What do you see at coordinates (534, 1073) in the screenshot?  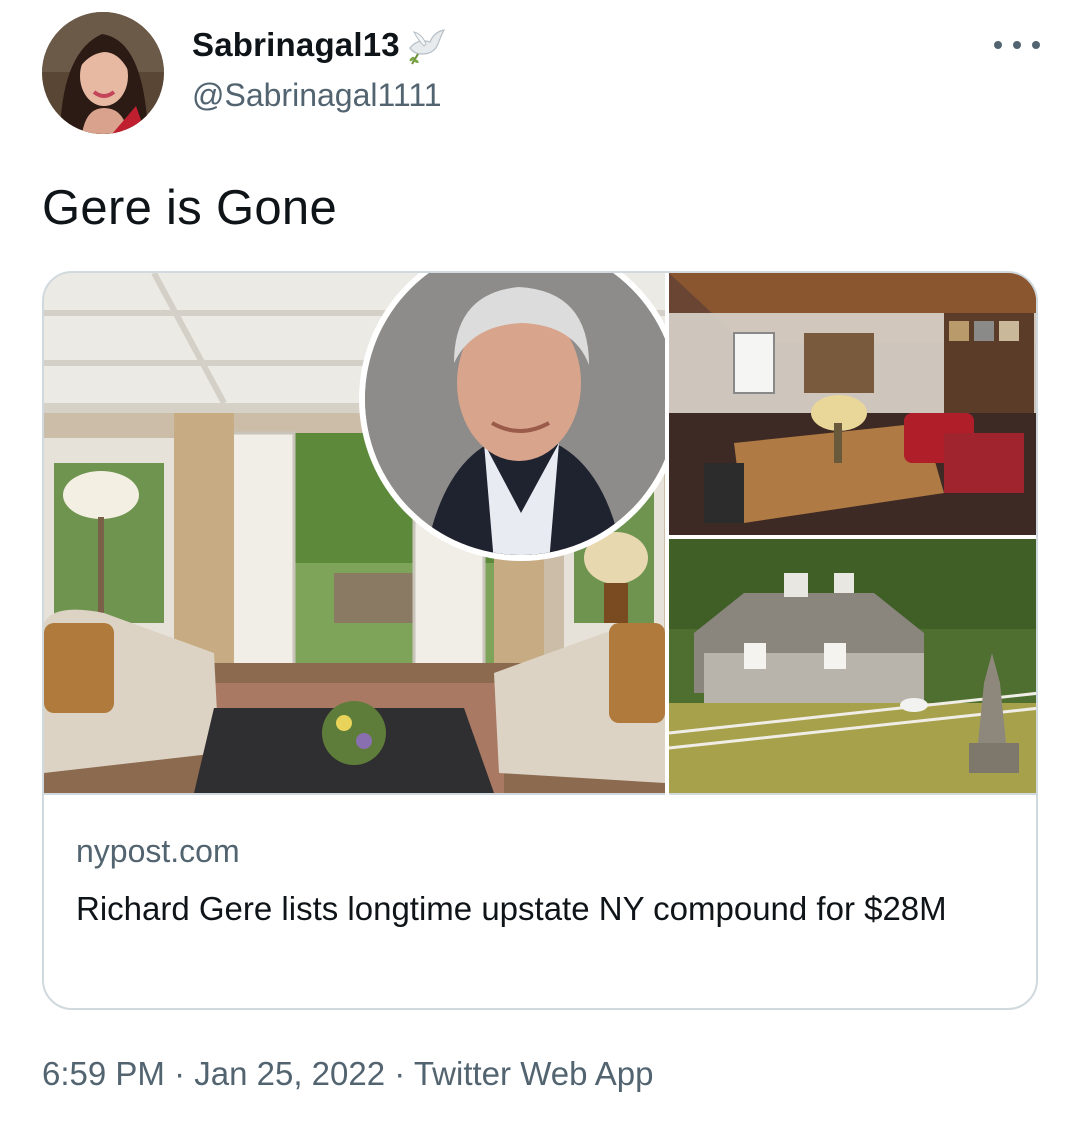 I see `tweet-source: Twitter Web App` at bounding box center [534, 1073].